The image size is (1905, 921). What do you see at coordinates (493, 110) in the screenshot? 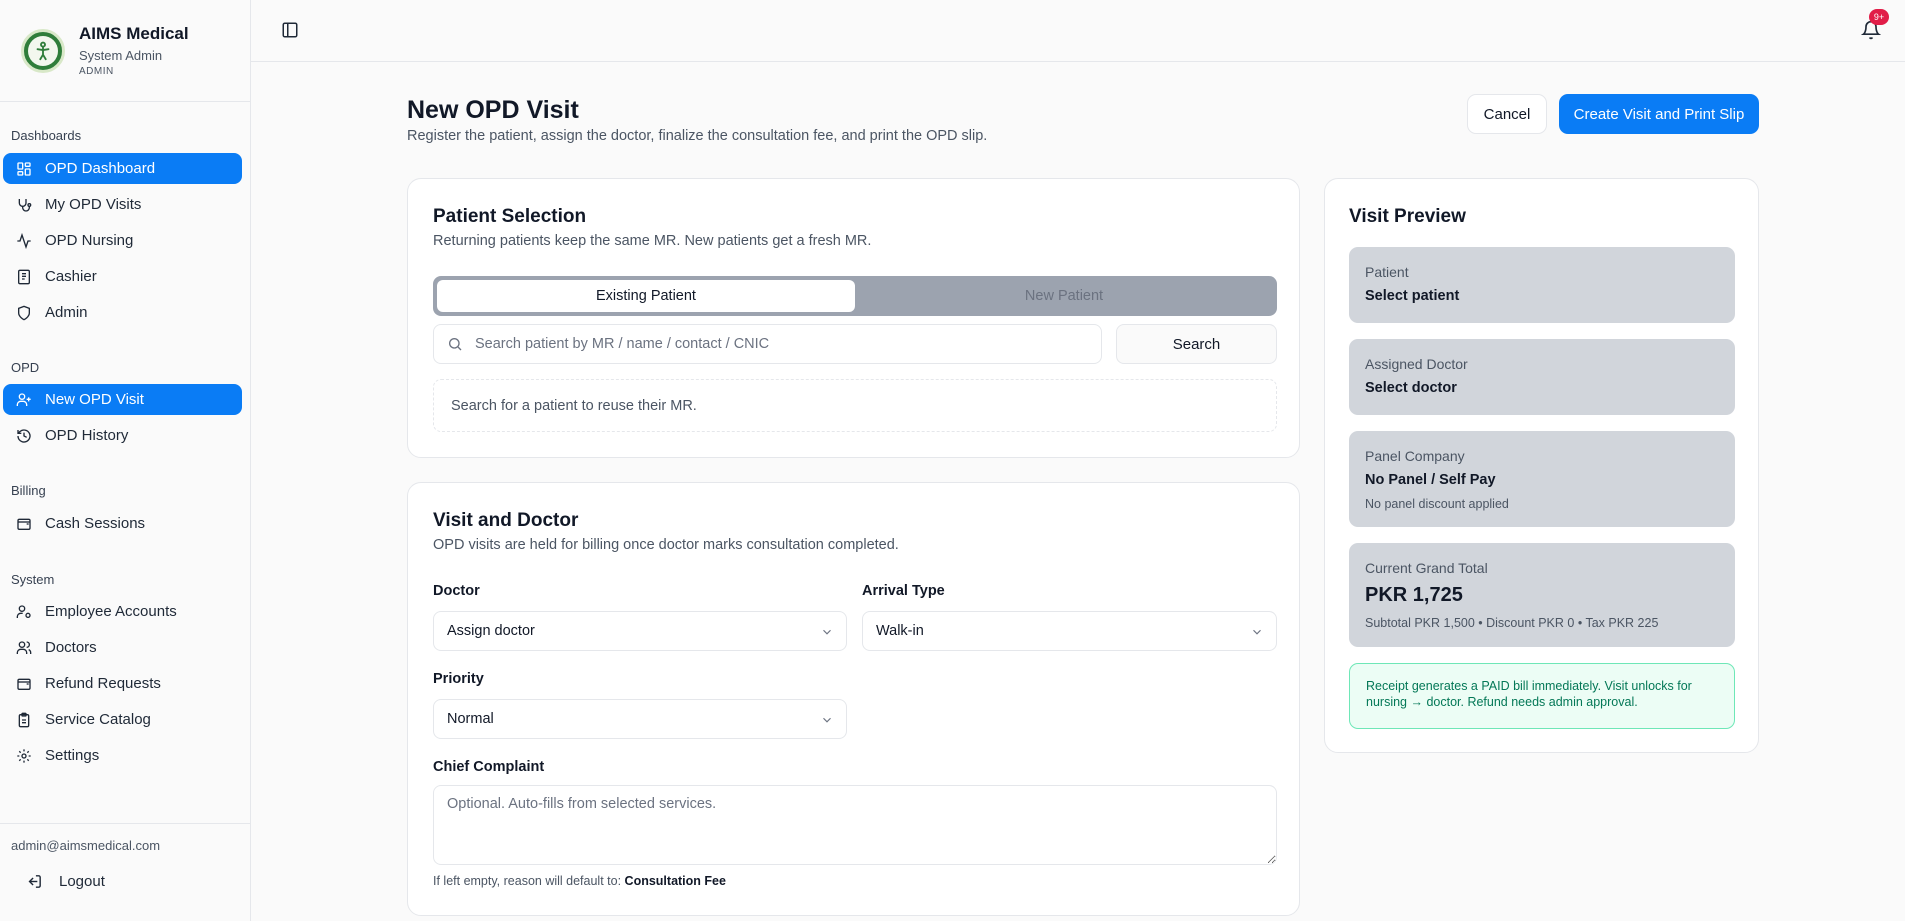
I see `page-title: New OPD Visit` at bounding box center [493, 110].